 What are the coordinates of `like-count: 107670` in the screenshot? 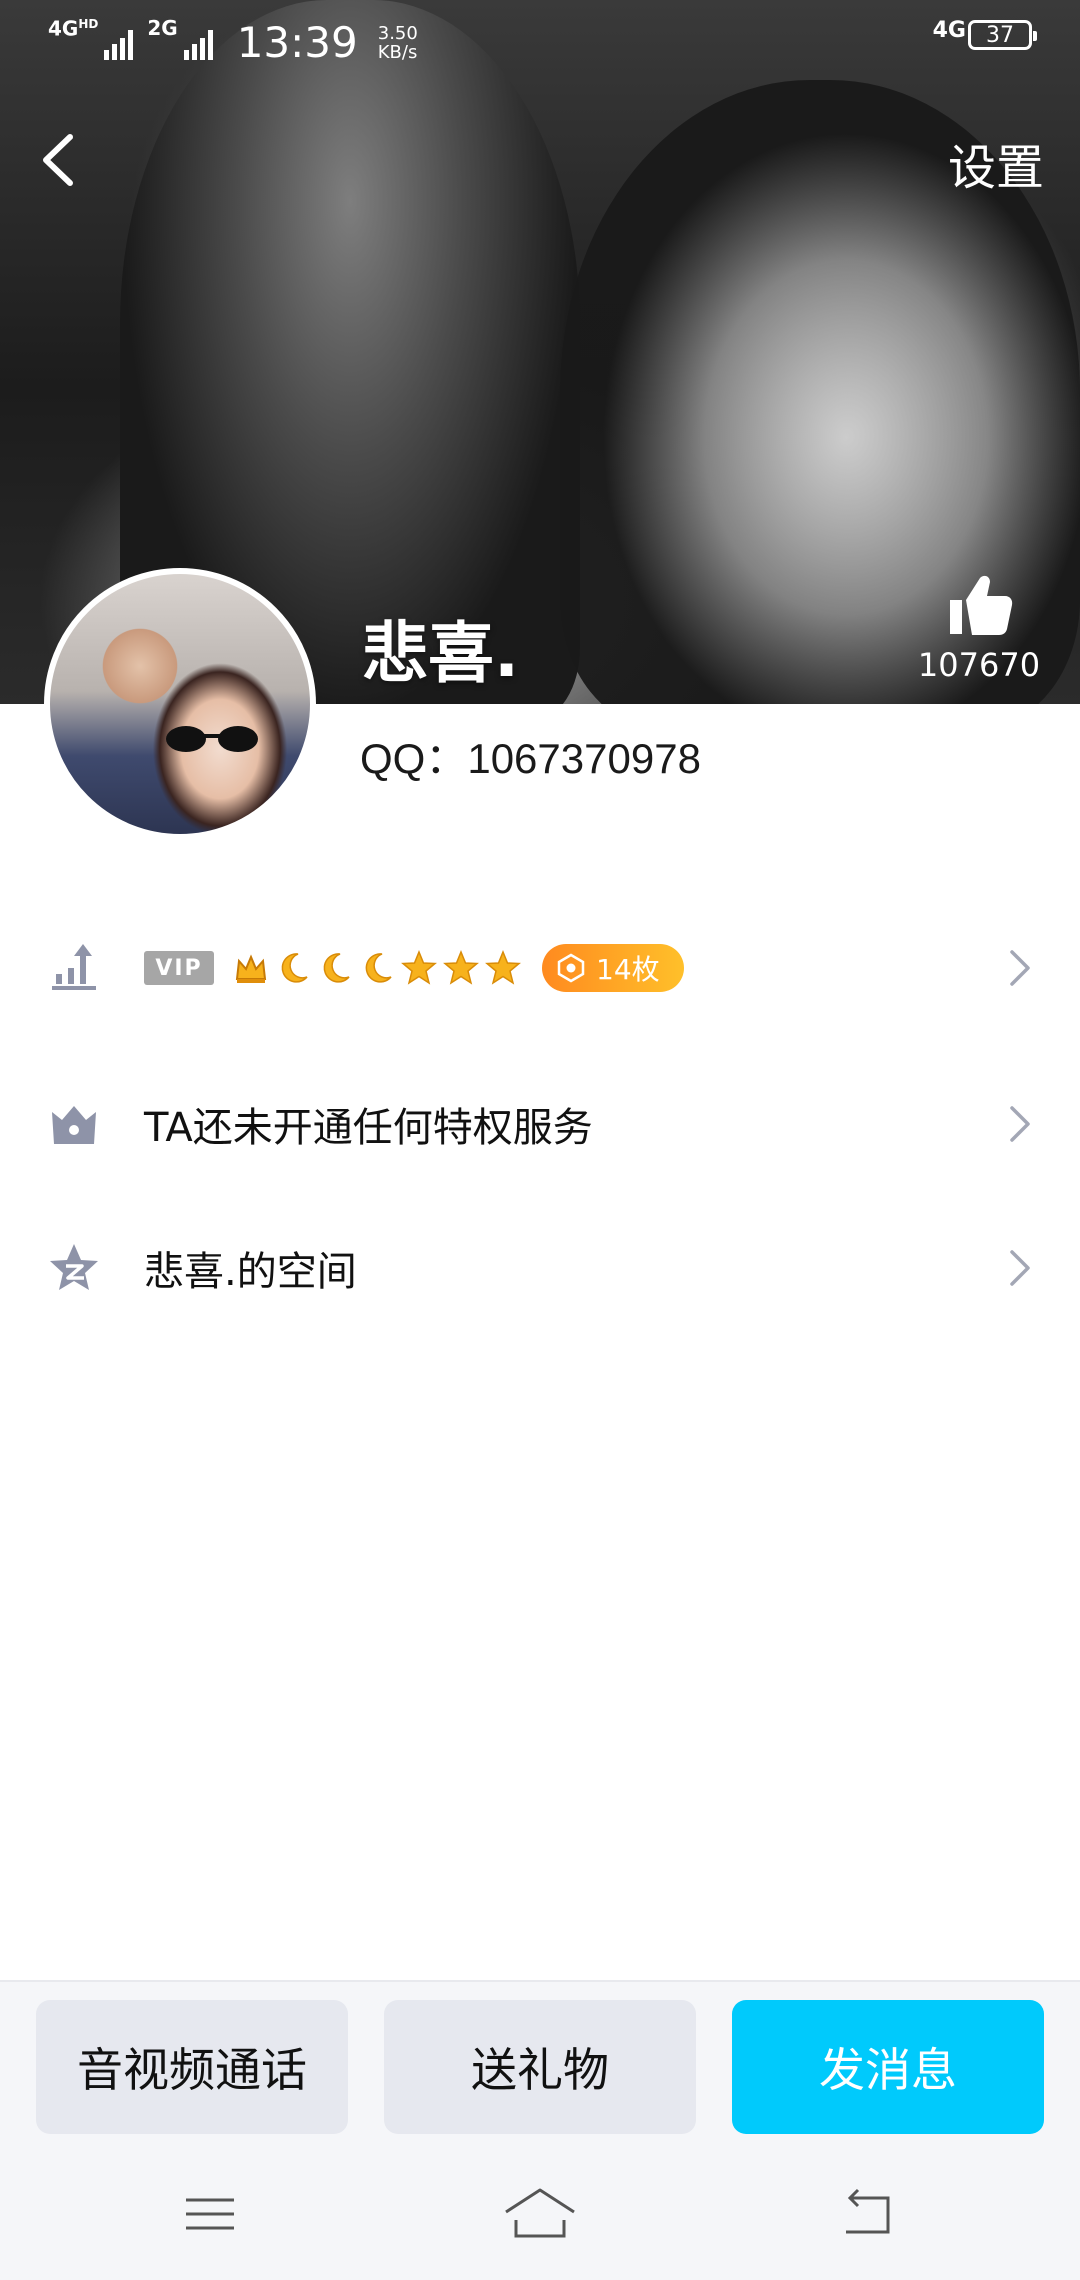 It's located at (979, 665).